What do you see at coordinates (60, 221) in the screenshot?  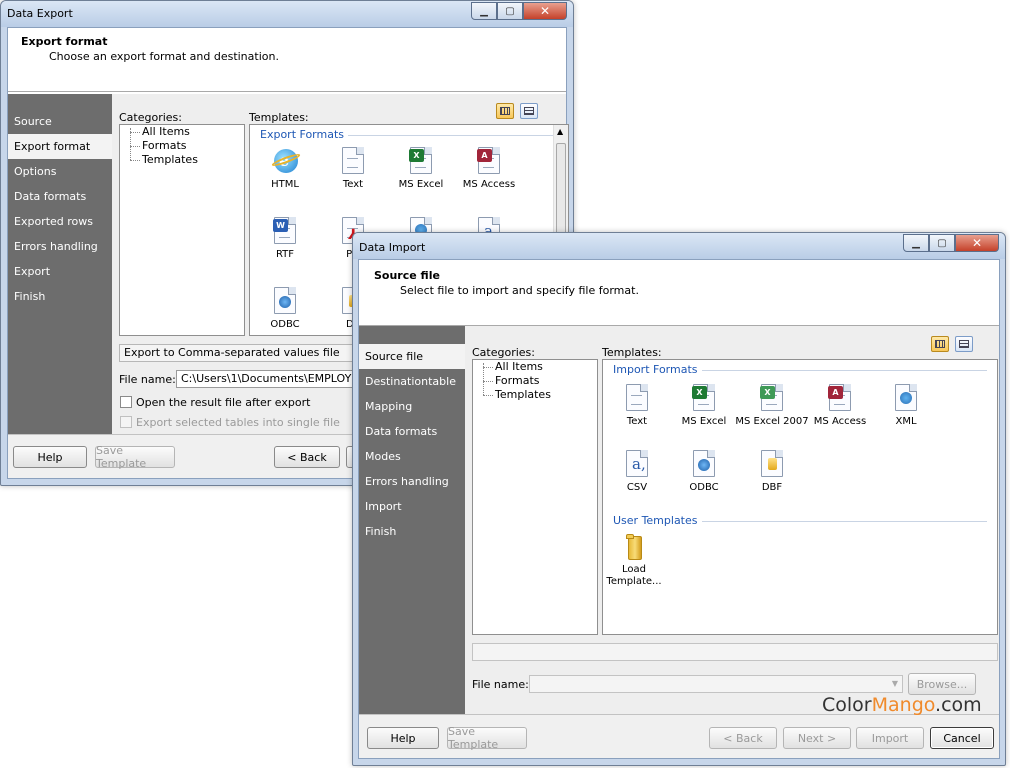 I see `export-step-exported-rows: Exported rows` at bounding box center [60, 221].